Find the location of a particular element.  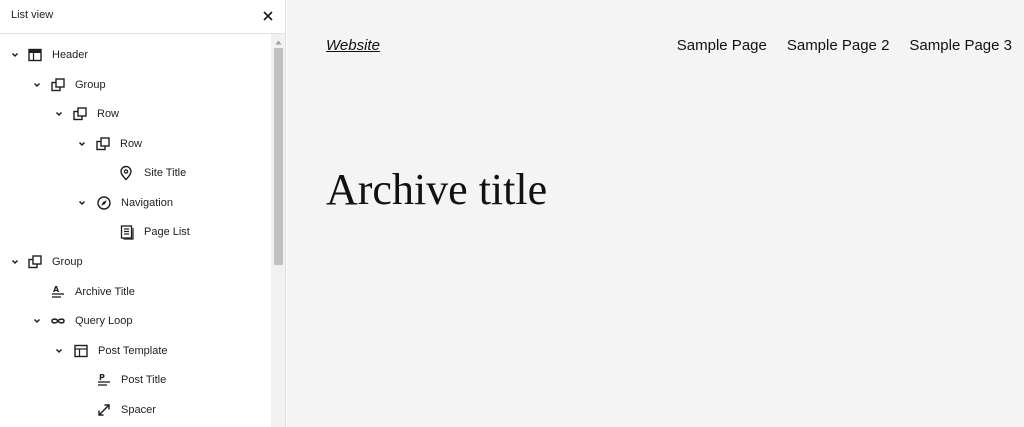

svg-text: A is located at coordinates (56, 289).